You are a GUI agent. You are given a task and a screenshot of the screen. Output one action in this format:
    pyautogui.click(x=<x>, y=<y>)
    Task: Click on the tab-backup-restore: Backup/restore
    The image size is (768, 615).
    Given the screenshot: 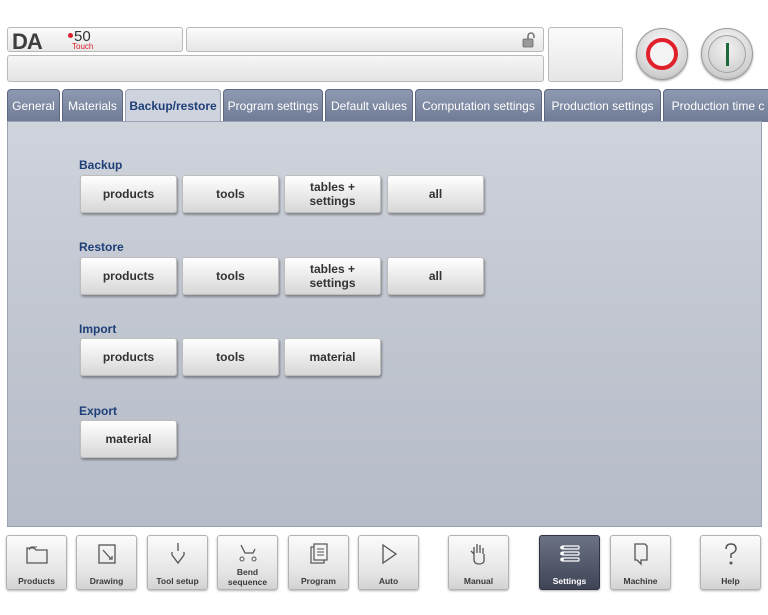 What is the action you would take?
    pyautogui.click(x=173, y=105)
    